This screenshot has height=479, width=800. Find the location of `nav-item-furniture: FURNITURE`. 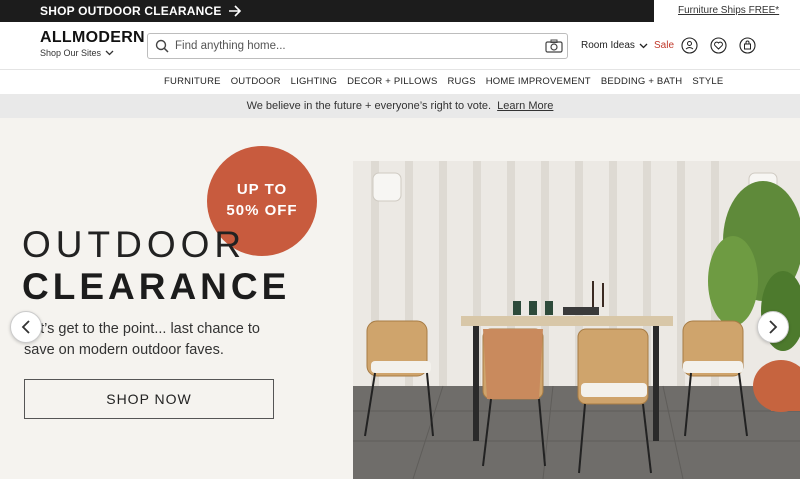

nav-item-furniture: FURNITURE is located at coordinates (192, 81).